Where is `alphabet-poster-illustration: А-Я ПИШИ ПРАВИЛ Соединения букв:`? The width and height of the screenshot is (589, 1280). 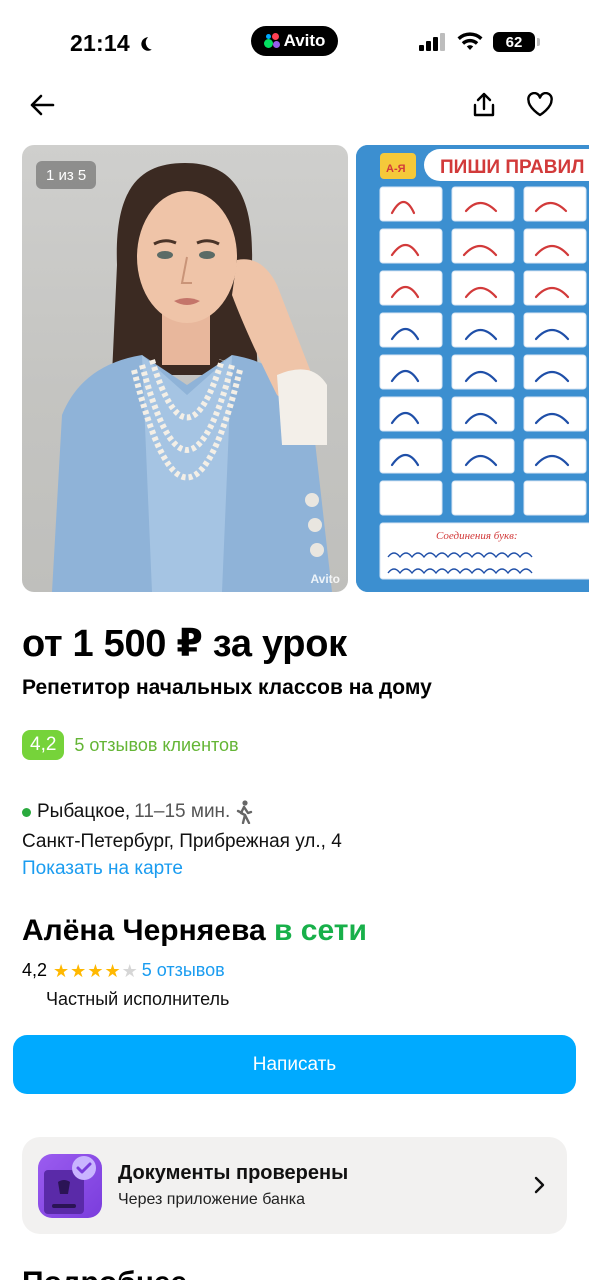 alphabet-poster-illustration: А-Я ПИШИ ПРАВИЛ Соединения букв: is located at coordinates (472, 368).